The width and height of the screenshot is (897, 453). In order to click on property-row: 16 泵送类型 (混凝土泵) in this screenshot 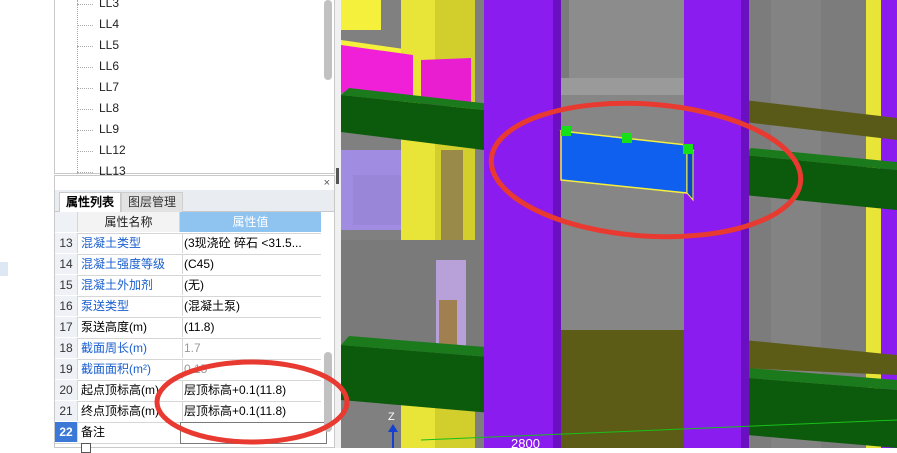, I will do `click(188, 307)`.